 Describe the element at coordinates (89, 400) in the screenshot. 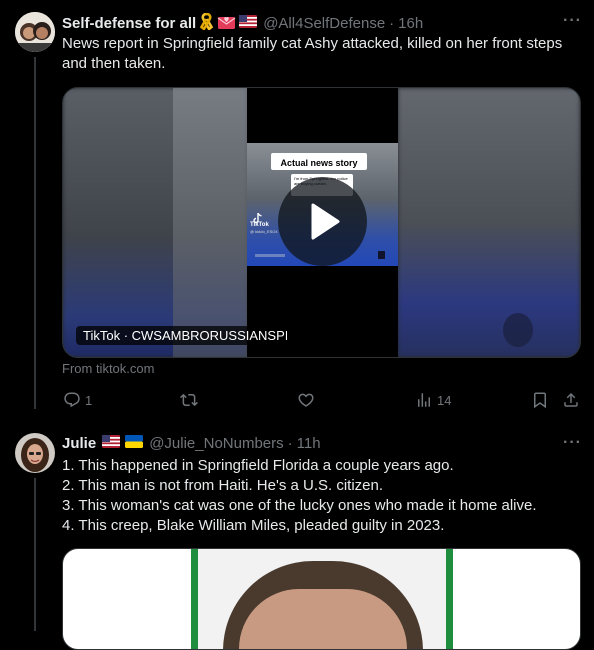

I see `reply-count: 1` at that location.